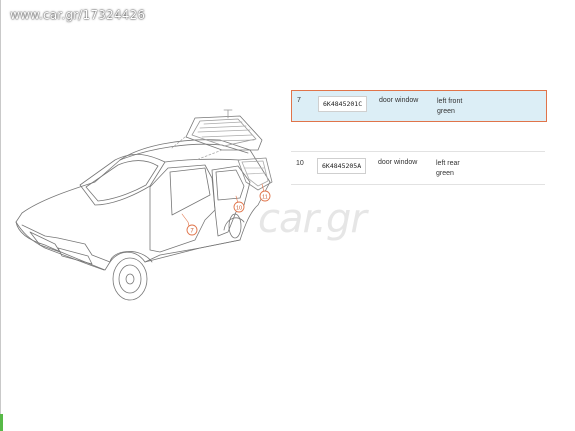  Describe the element at coordinates (448, 163) in the screenshot. I see `part-note-line1: left rear` at that location.